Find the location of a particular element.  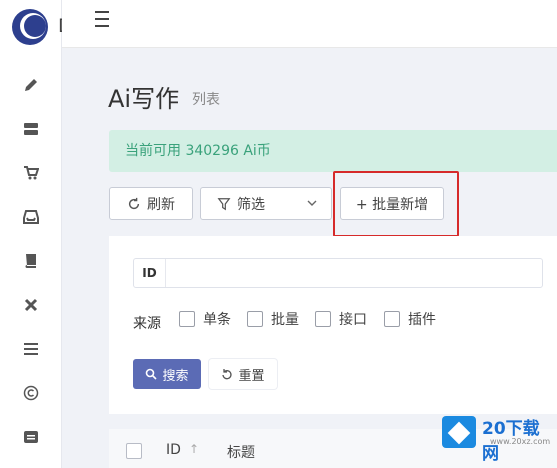

watermark-logo is located at coordinates (459, 432).